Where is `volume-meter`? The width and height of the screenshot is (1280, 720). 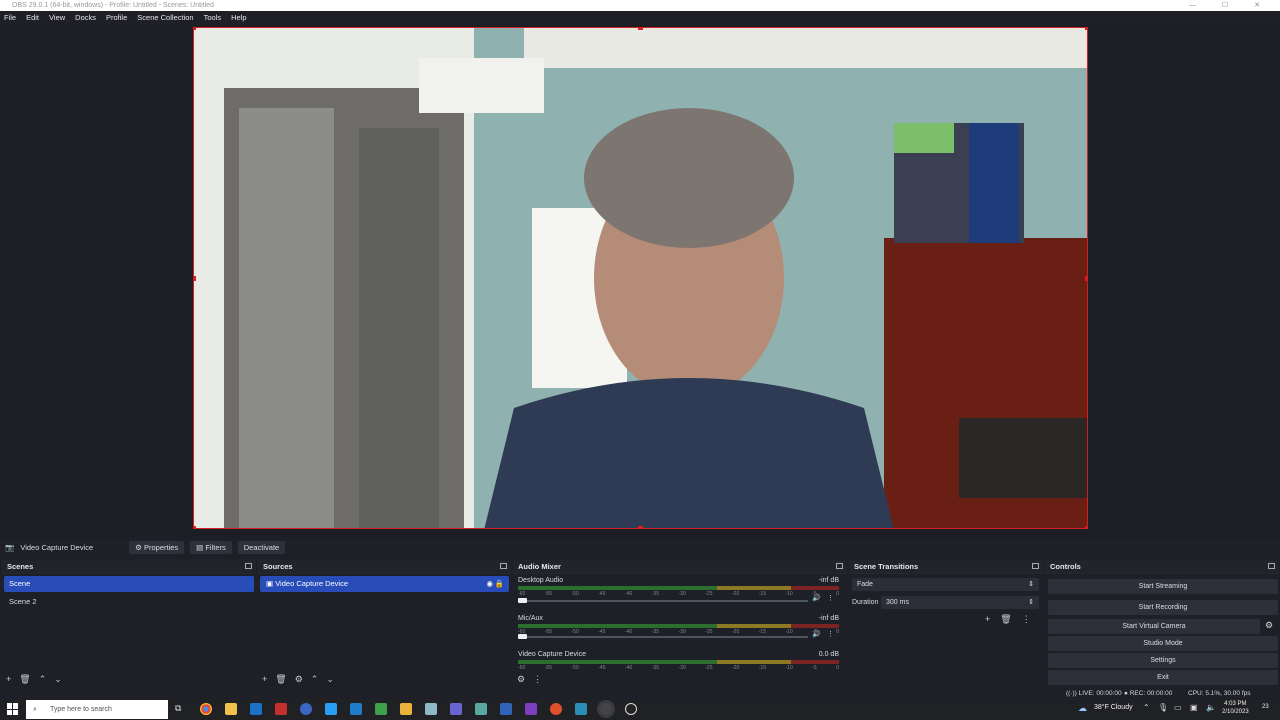
volume-meter is located at coordinates (678, 626).